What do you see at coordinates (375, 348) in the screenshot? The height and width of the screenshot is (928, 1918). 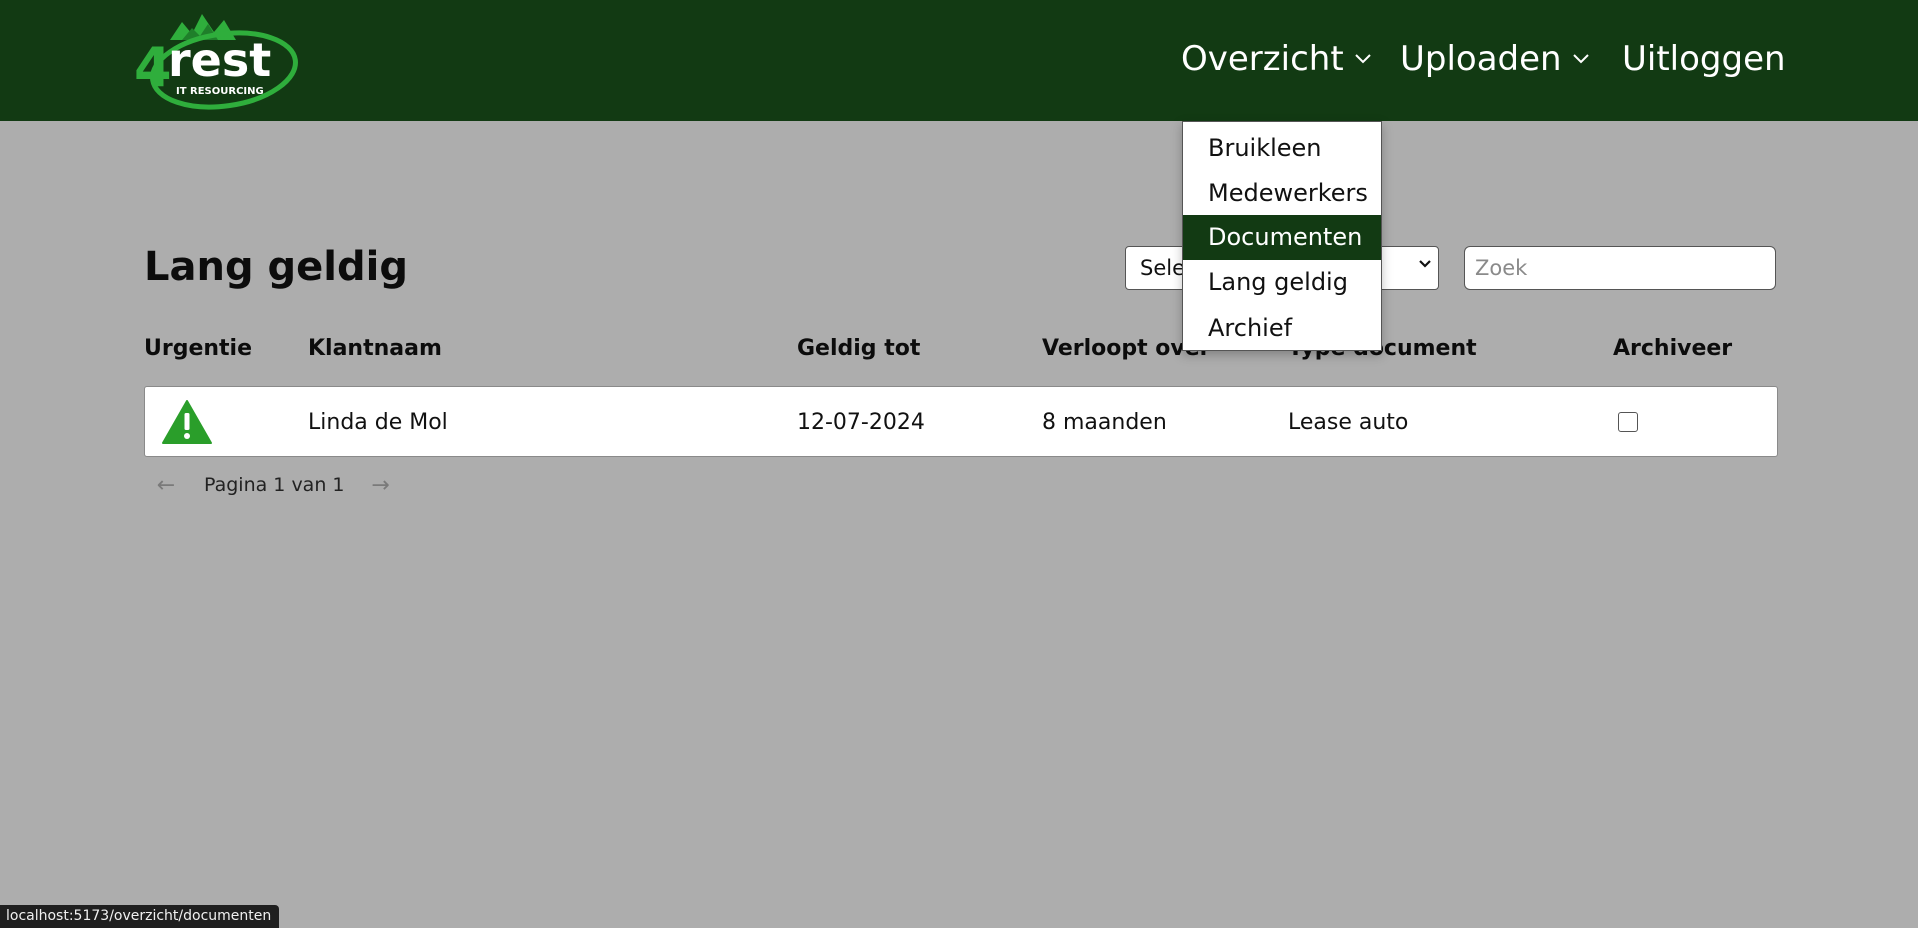 I see `column-header-klantnaam: Klantnaam` at bounding box center [375, 348].